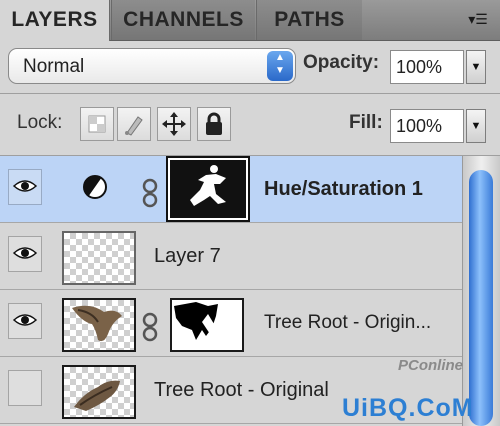  Describe the element at coordinates (476, 126) in the screenshot. I see `fill-dropdown-button: ▼` at that location.